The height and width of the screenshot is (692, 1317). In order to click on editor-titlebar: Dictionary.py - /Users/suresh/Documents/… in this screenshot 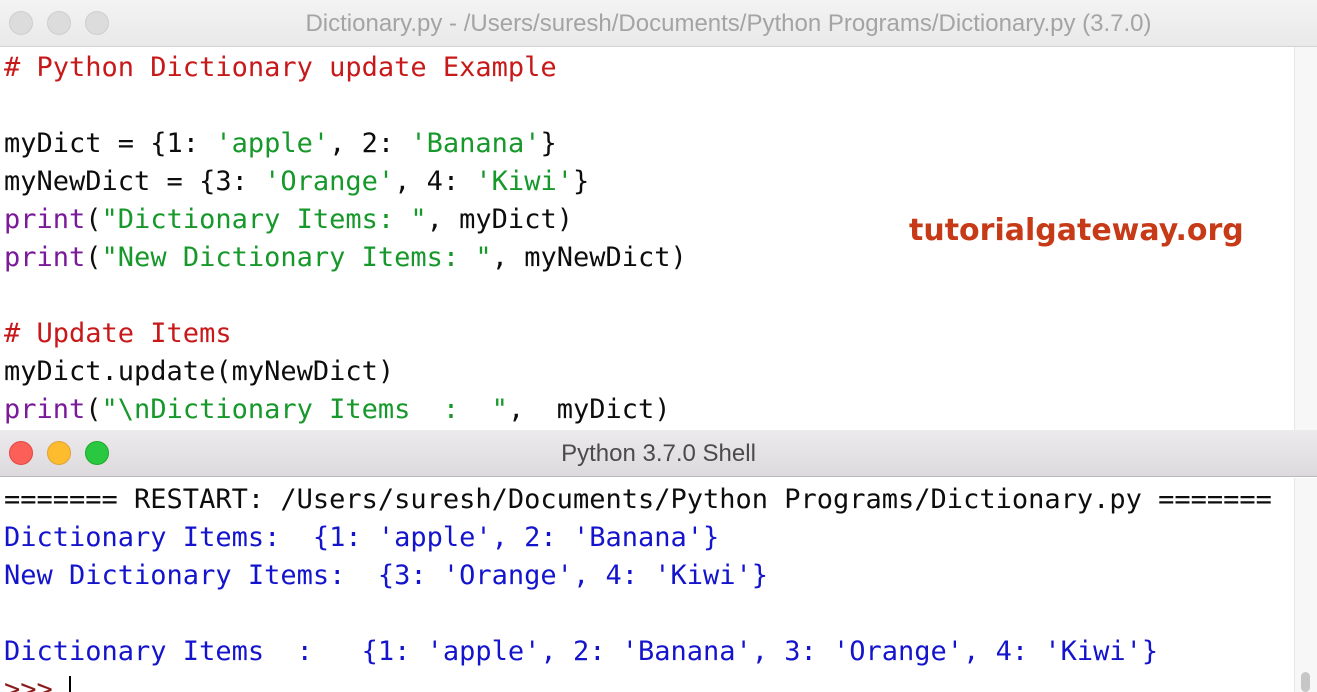, I will do `click(658, 23)`.